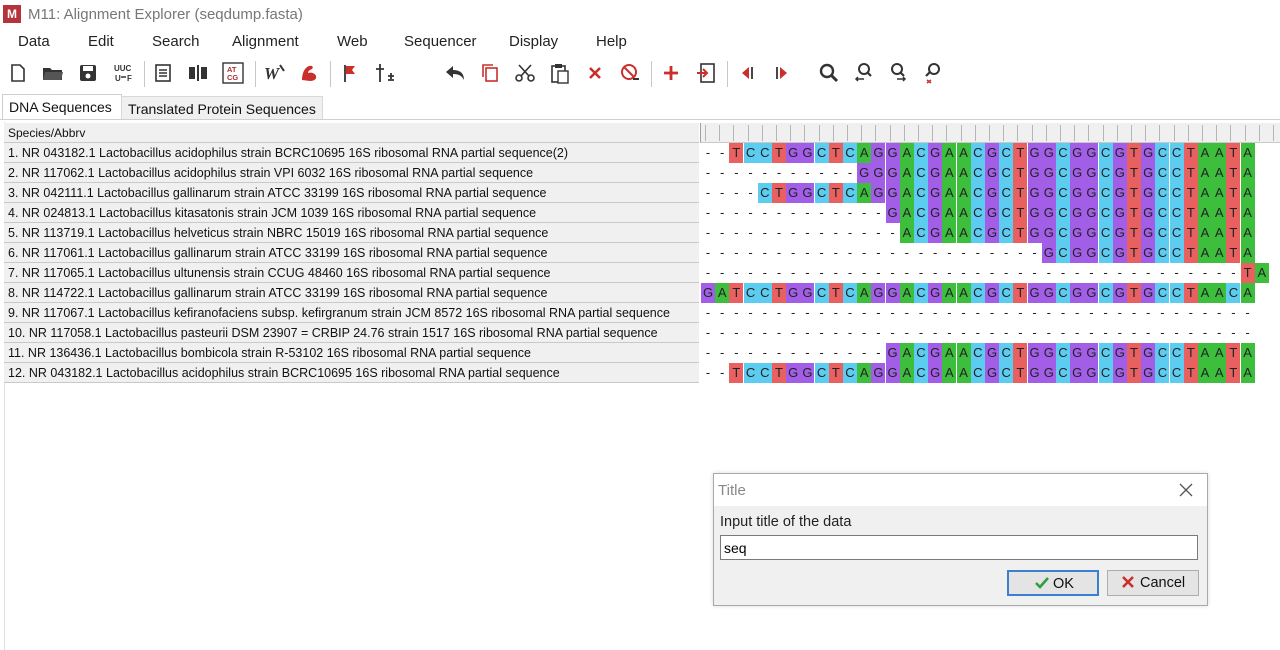 This screenshot has height=650, width=1280. I want to click on sequence-row: GATCCTGGCTCAGGACGAACGCTGGCGGCGTGCCTAACA, so click(990, 293).